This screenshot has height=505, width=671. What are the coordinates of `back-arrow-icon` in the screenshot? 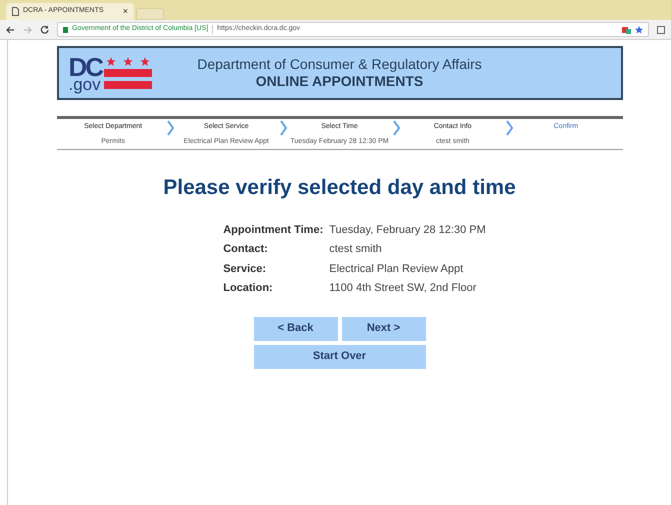 It's located at (10, 30).